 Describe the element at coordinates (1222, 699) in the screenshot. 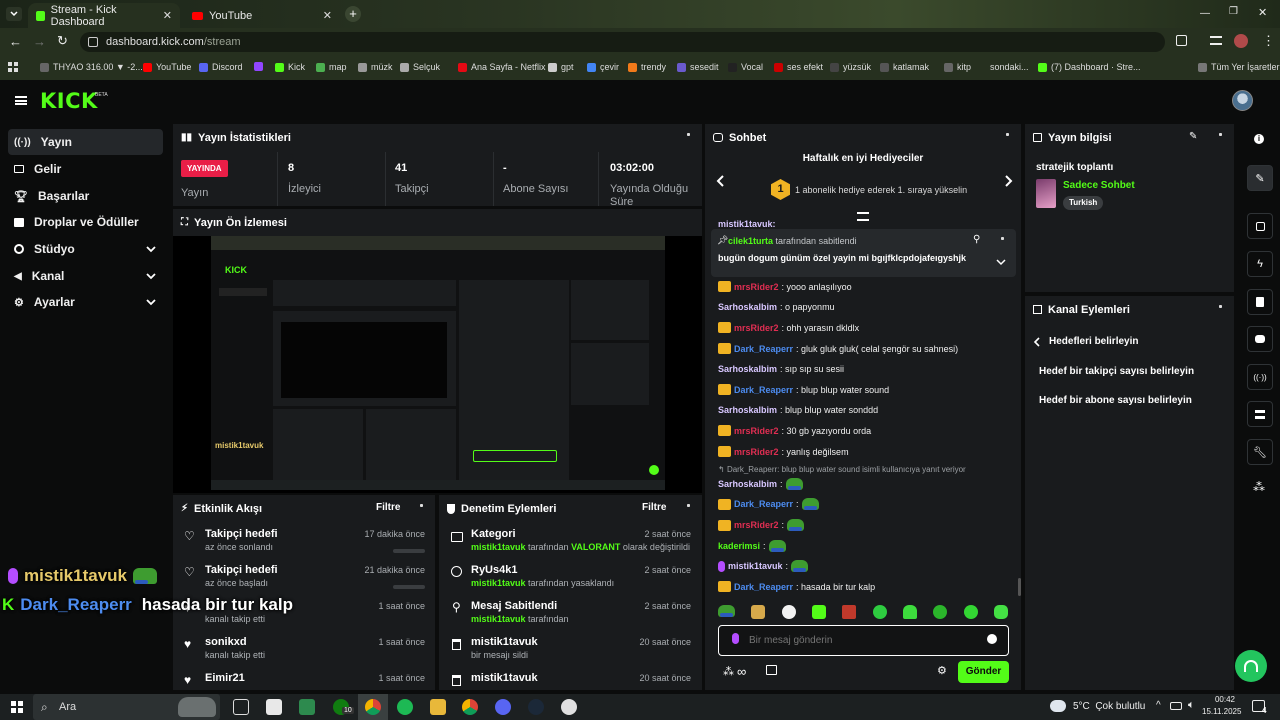

I see `clock-time: 00:42` at that location.